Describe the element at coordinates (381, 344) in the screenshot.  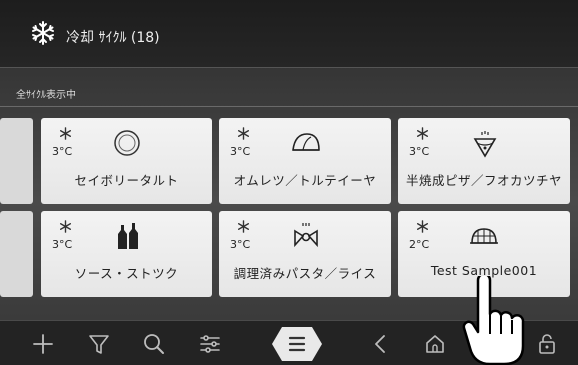
I see `back-icon` at that location.